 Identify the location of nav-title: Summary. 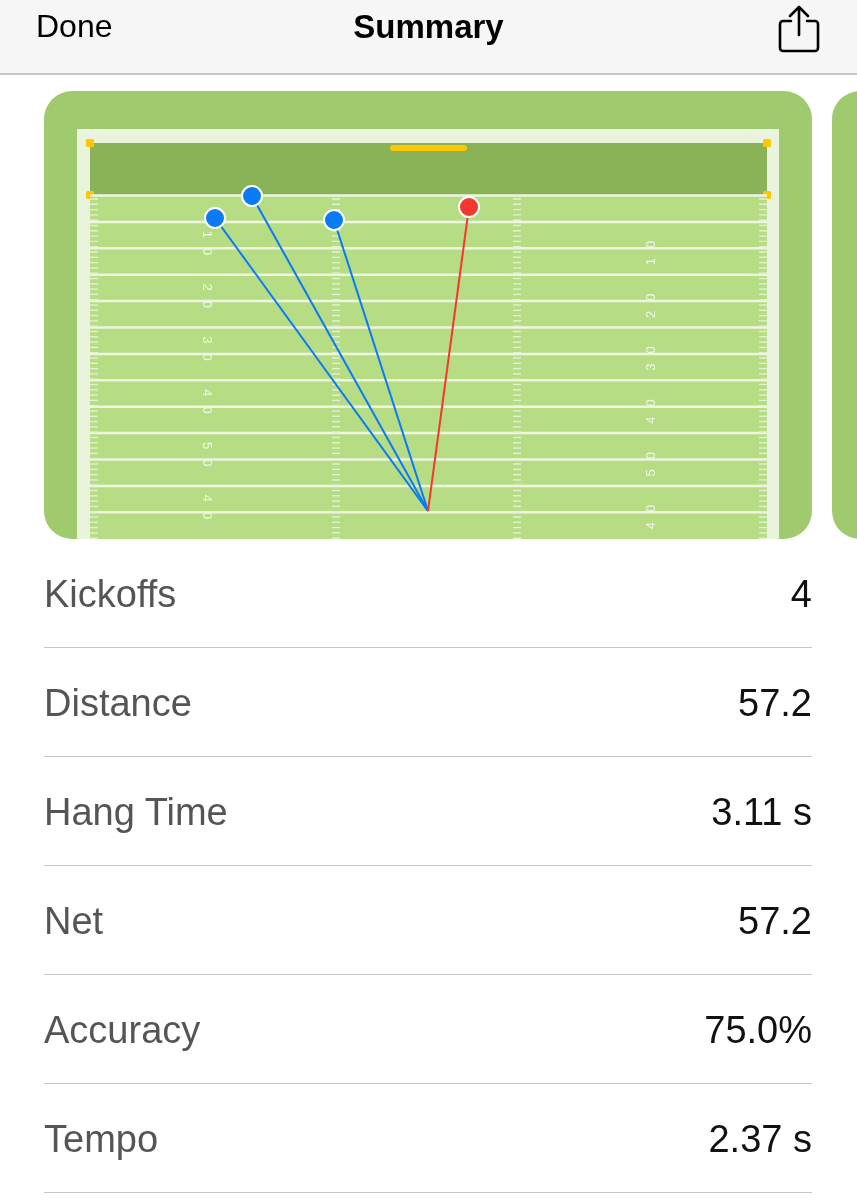
(428, 27).